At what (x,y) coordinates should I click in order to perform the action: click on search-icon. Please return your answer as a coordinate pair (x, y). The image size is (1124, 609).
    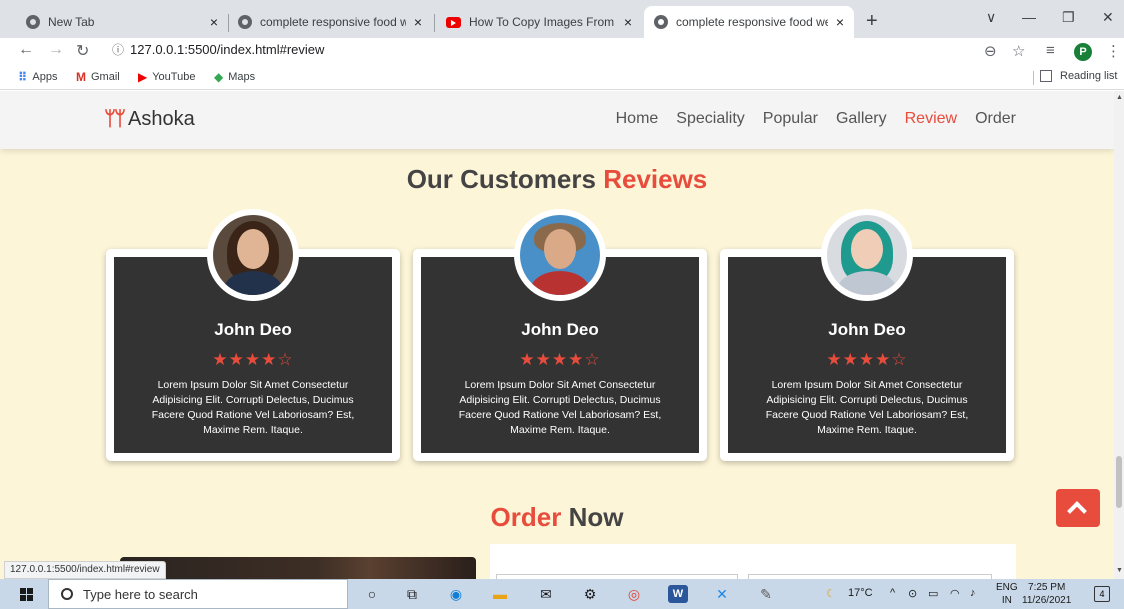
    Looking at the image, I should click on (67, 594).